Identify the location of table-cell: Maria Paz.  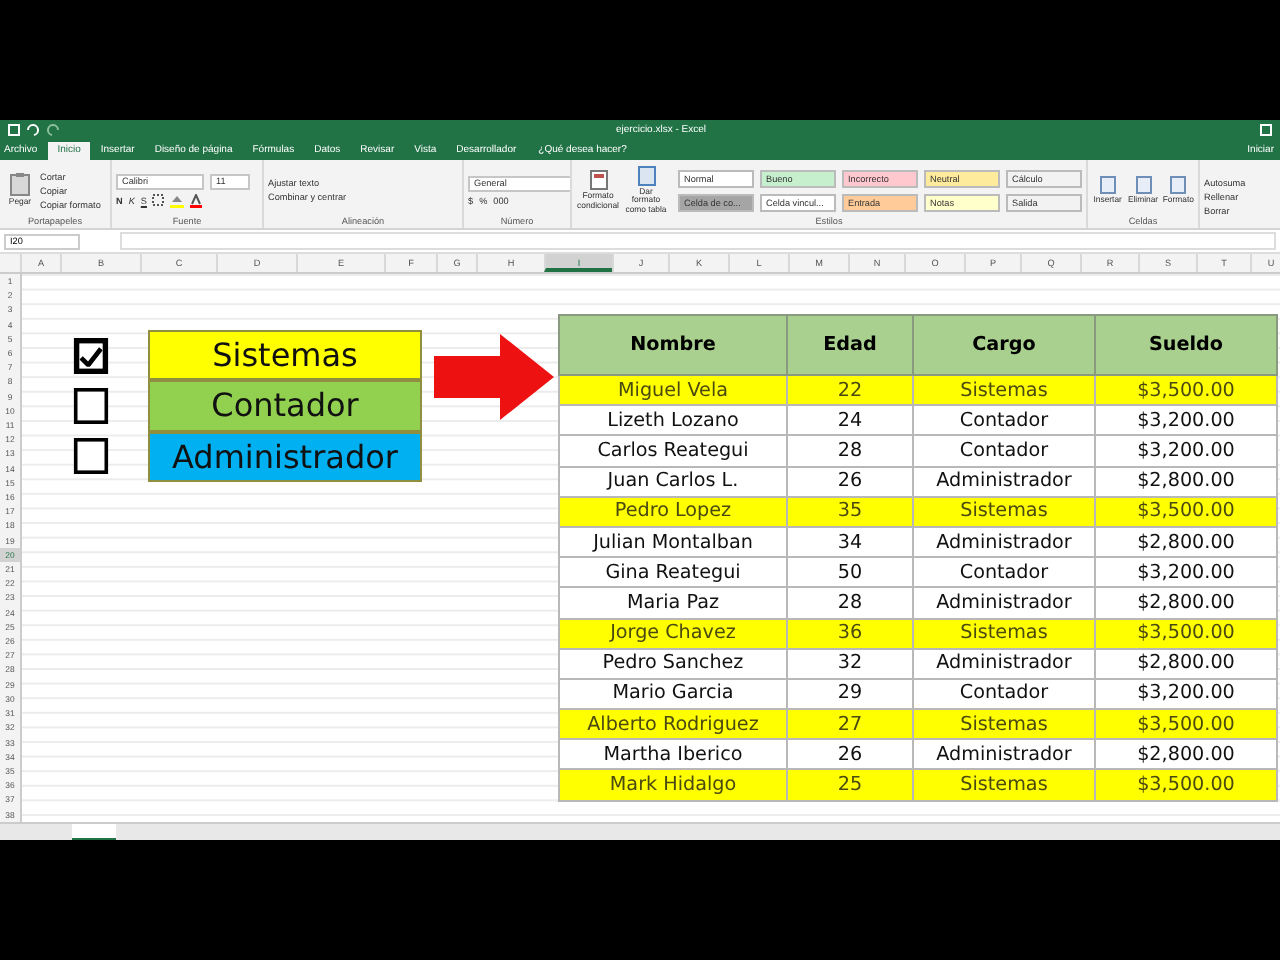
(673, 602).